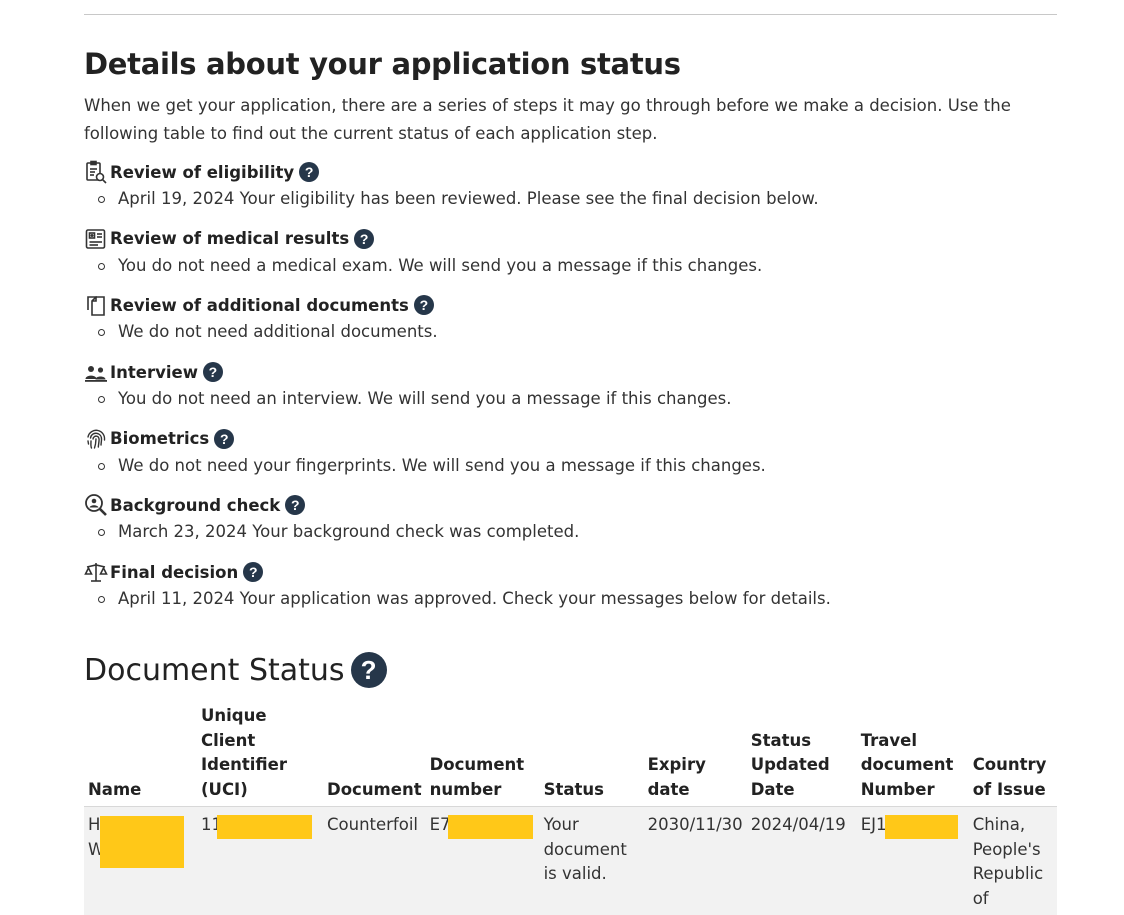 This screenshot has width=1124, height=915. What do you see at coordinates (382, 64) in the screenshot?
I see `section-title: Details about your application status` at bounding box center [382, 64].